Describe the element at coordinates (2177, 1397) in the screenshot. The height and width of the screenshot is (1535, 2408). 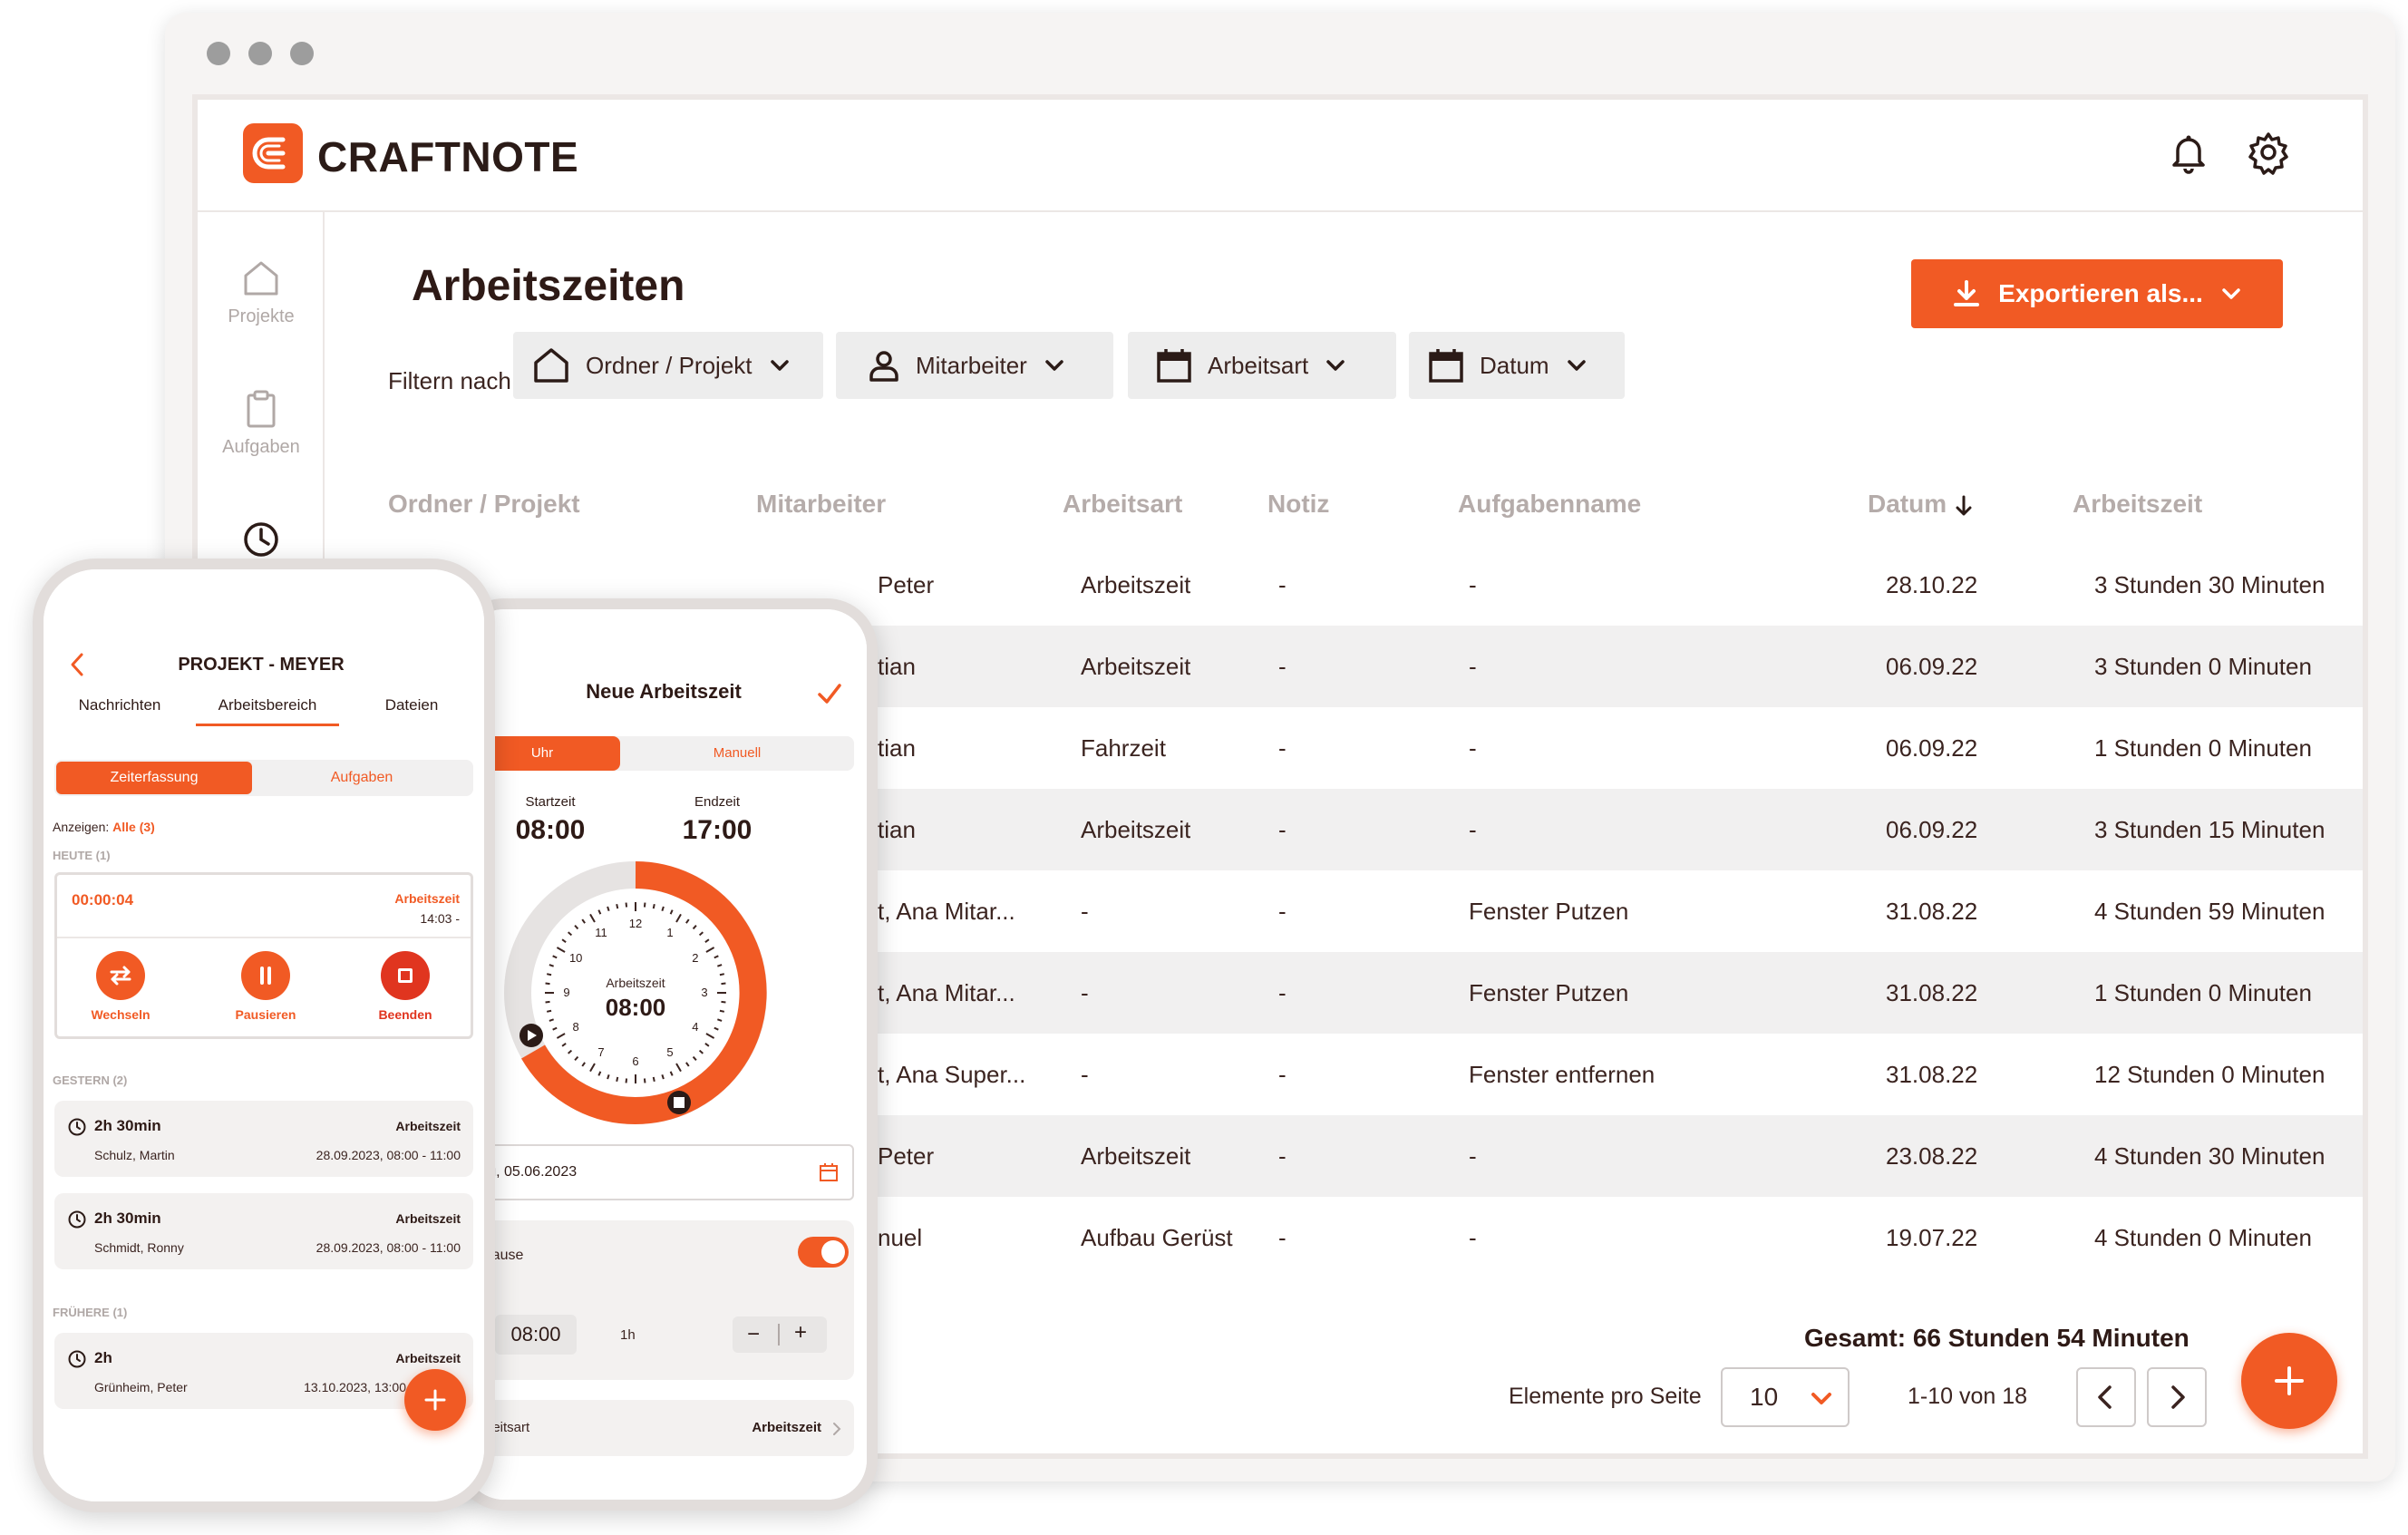
I see `next-page-button` at that location.